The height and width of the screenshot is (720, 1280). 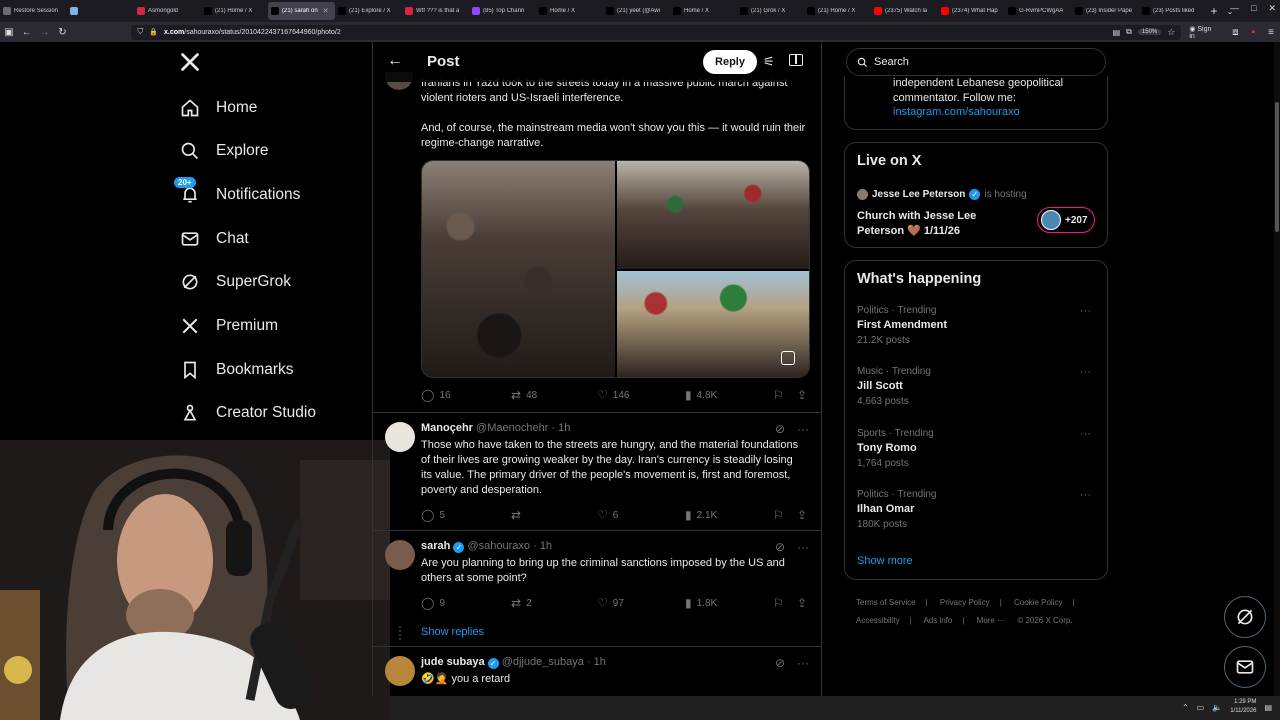 I want to click on browser-tab: (2375) Watch la, so click(x=904, y=11).